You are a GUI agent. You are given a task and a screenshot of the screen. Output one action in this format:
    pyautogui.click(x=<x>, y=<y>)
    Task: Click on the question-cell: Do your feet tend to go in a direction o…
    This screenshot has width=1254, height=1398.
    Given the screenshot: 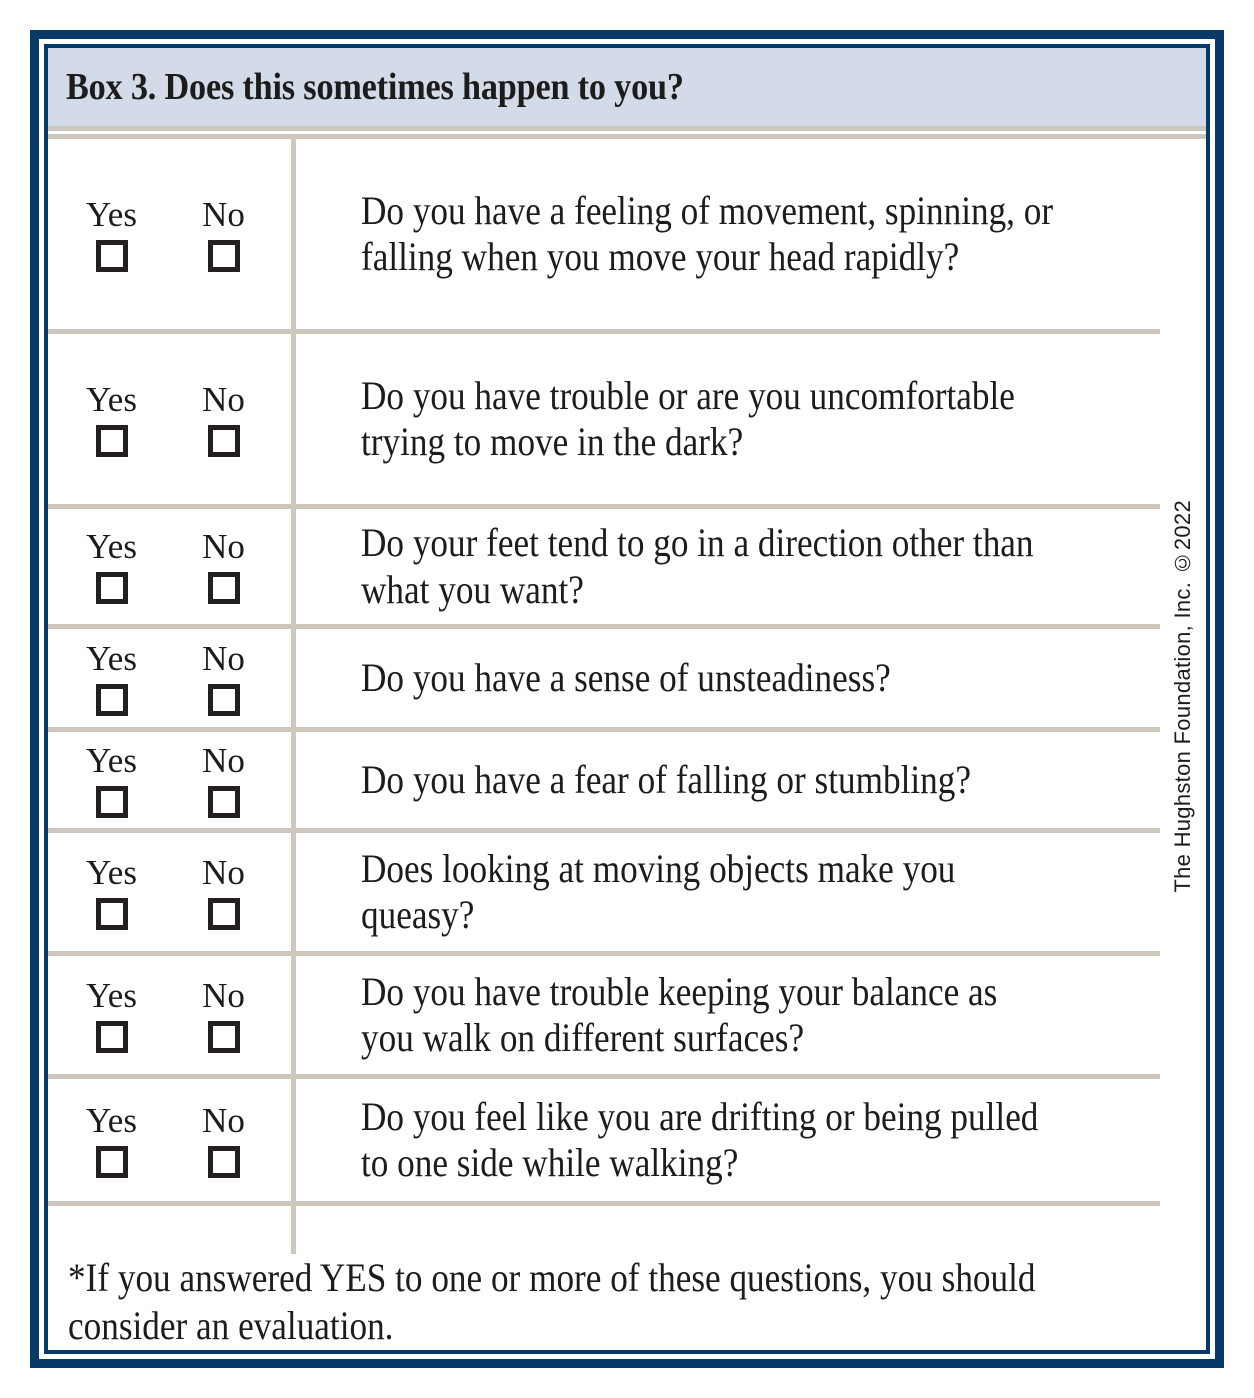 What is the action you would take?
    pyautogui.click(x=748, y=566)
    